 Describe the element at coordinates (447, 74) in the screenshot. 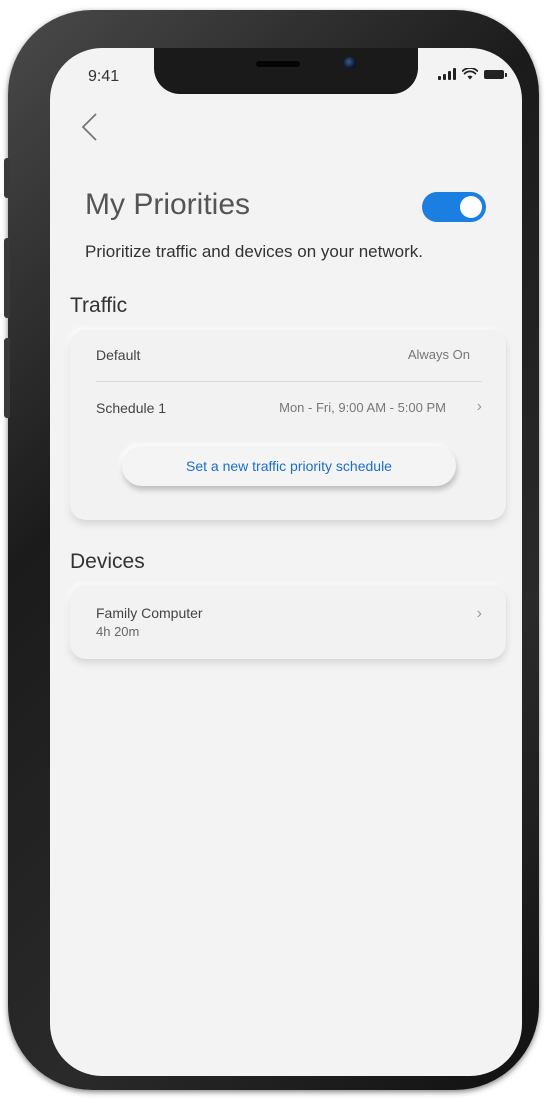

I see `signal-icon` at that location.